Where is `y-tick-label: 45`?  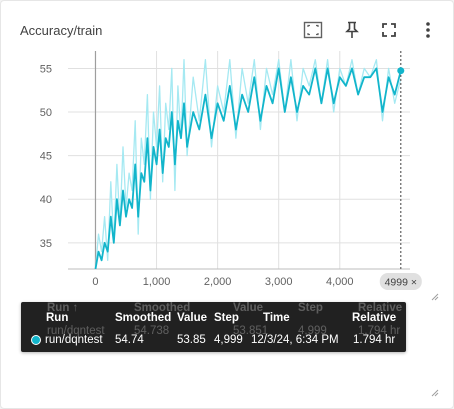 y-tick-label: 45 is located at coordinates (46, 157).